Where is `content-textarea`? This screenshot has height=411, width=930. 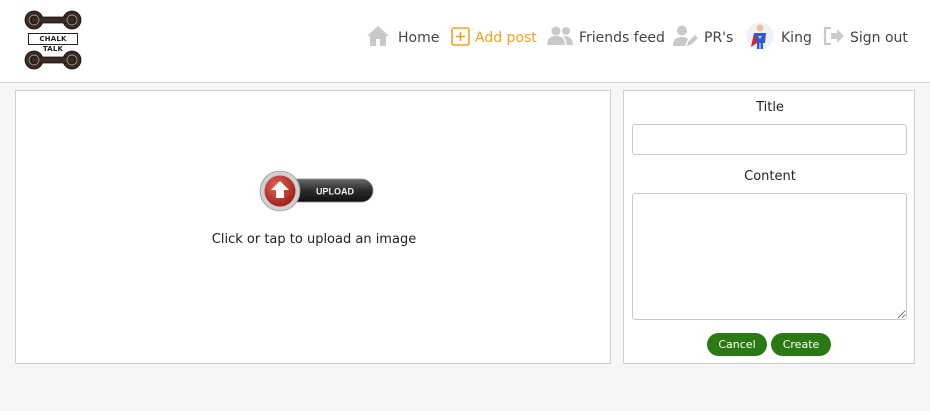
content-textarea is located at coordinates (769, 256).